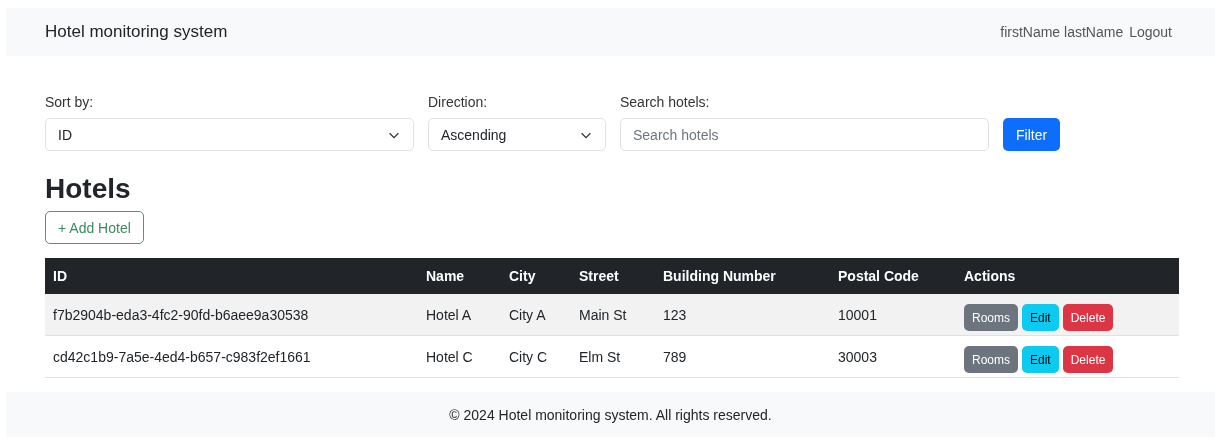  Describe the element at coordinates (893, 315) in the screenshot. I see `table-cell: 10001` at that location.